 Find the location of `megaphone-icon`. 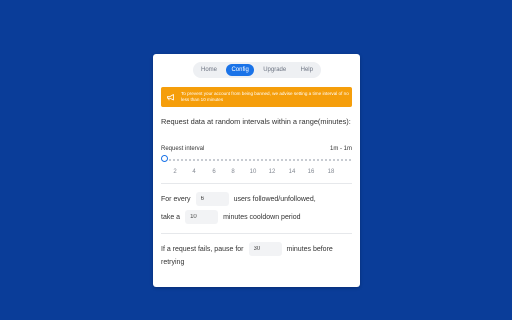

megaphone-icon is located at coordinates (170, 97).